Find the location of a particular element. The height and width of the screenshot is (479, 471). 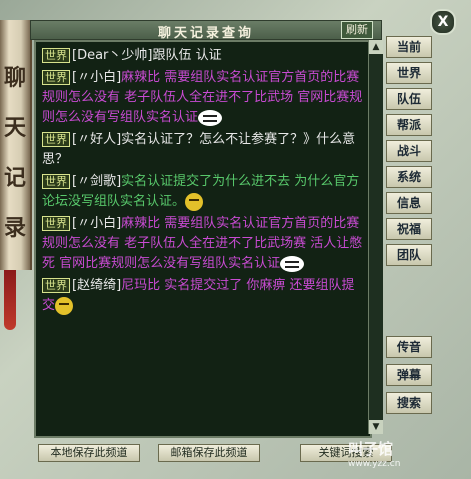

tab-blessing: 祝福 is located at coordinates (409, 229).